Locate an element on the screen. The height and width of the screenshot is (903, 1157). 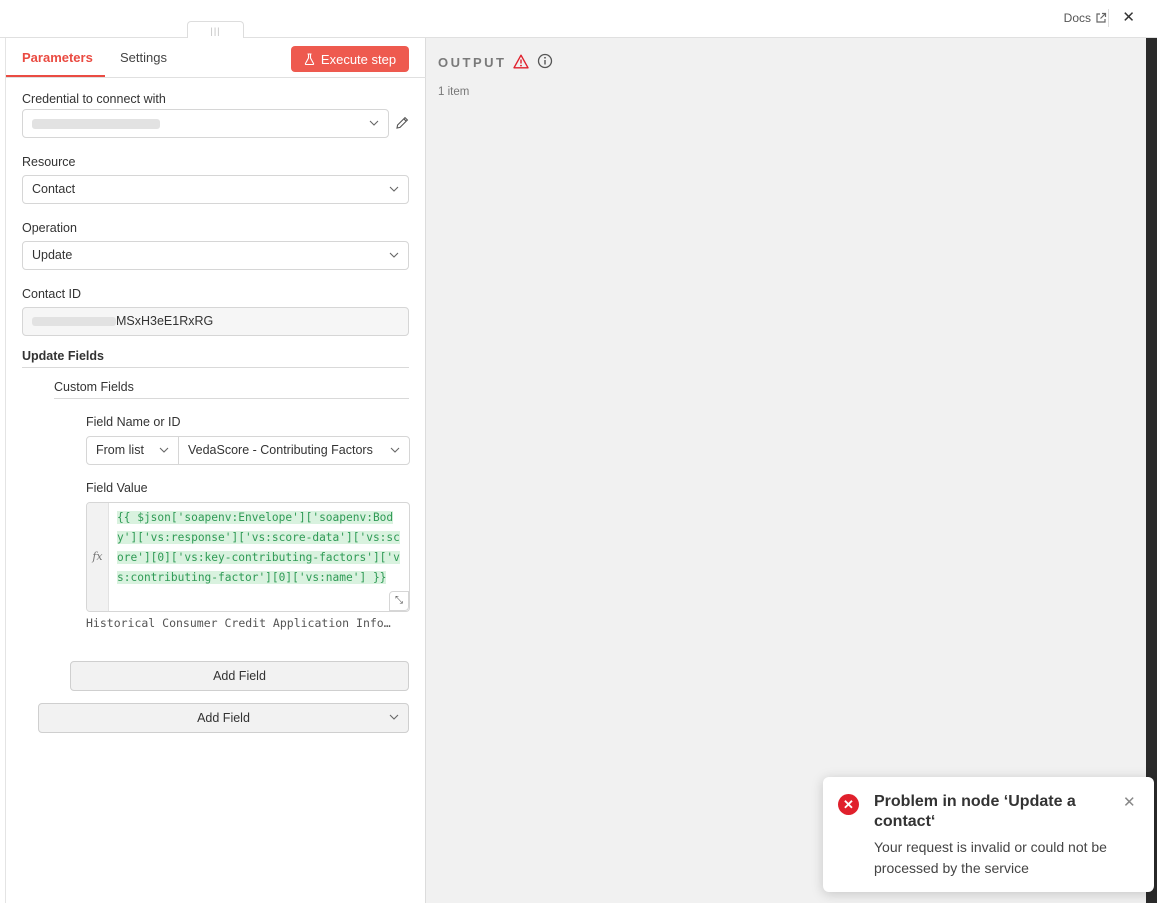
update-fields-divider is located at coordinates (215, 367).